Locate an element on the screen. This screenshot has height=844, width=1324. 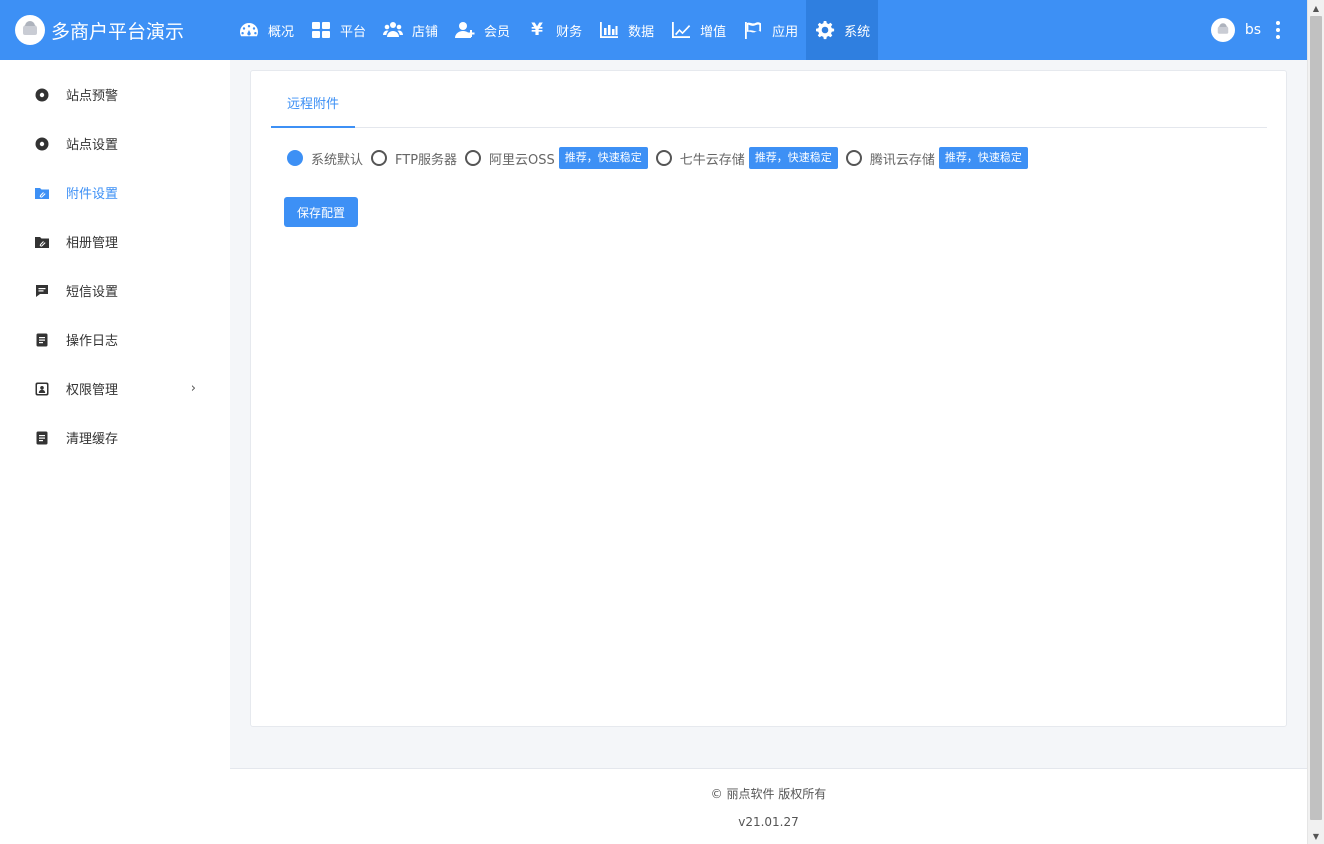
flag-icon is located at coordinates (753, 30).